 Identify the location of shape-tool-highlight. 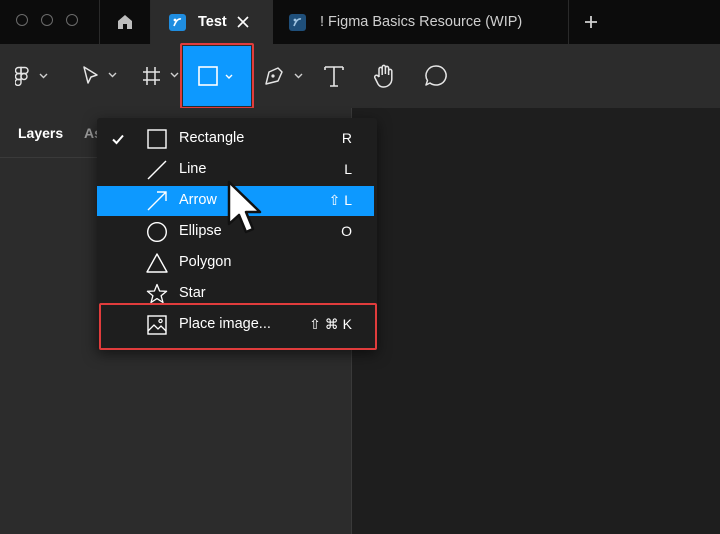
(217, 76).